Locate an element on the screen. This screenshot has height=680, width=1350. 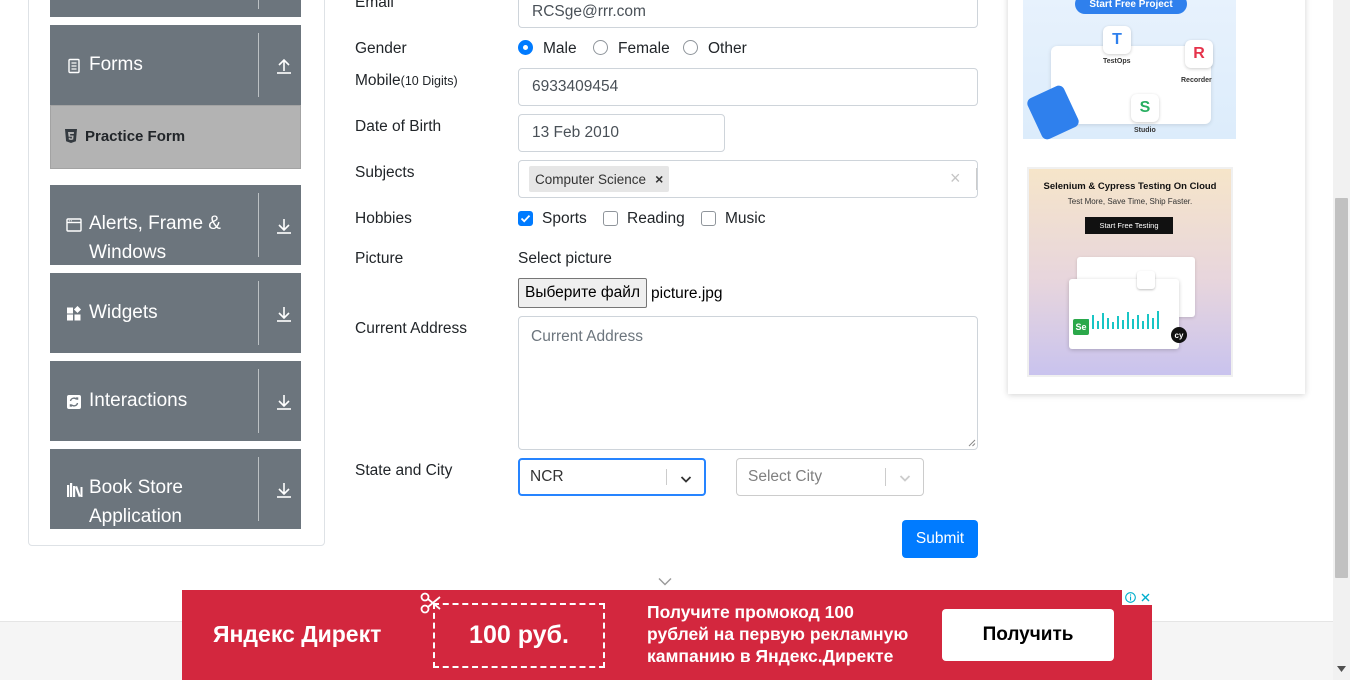
sidebar-group-label: Alerts, Frame & Windows is located at coordinates (155, 238).